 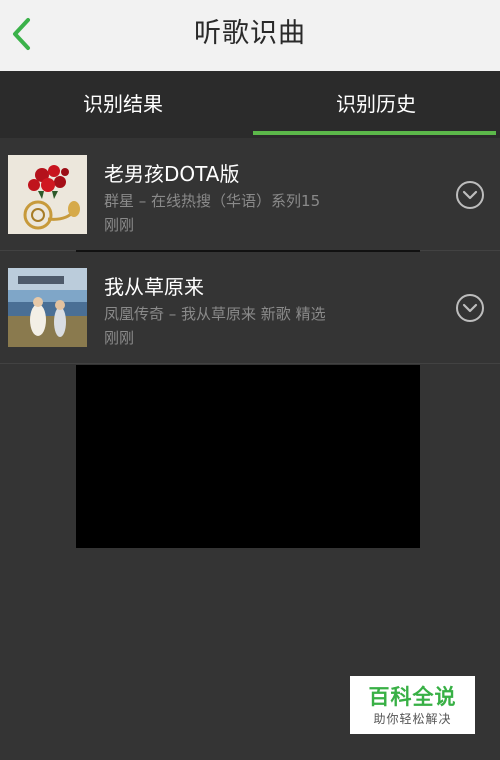 I want to click on tab-recognition-result: 识别结果, so click(x=123, y=104).